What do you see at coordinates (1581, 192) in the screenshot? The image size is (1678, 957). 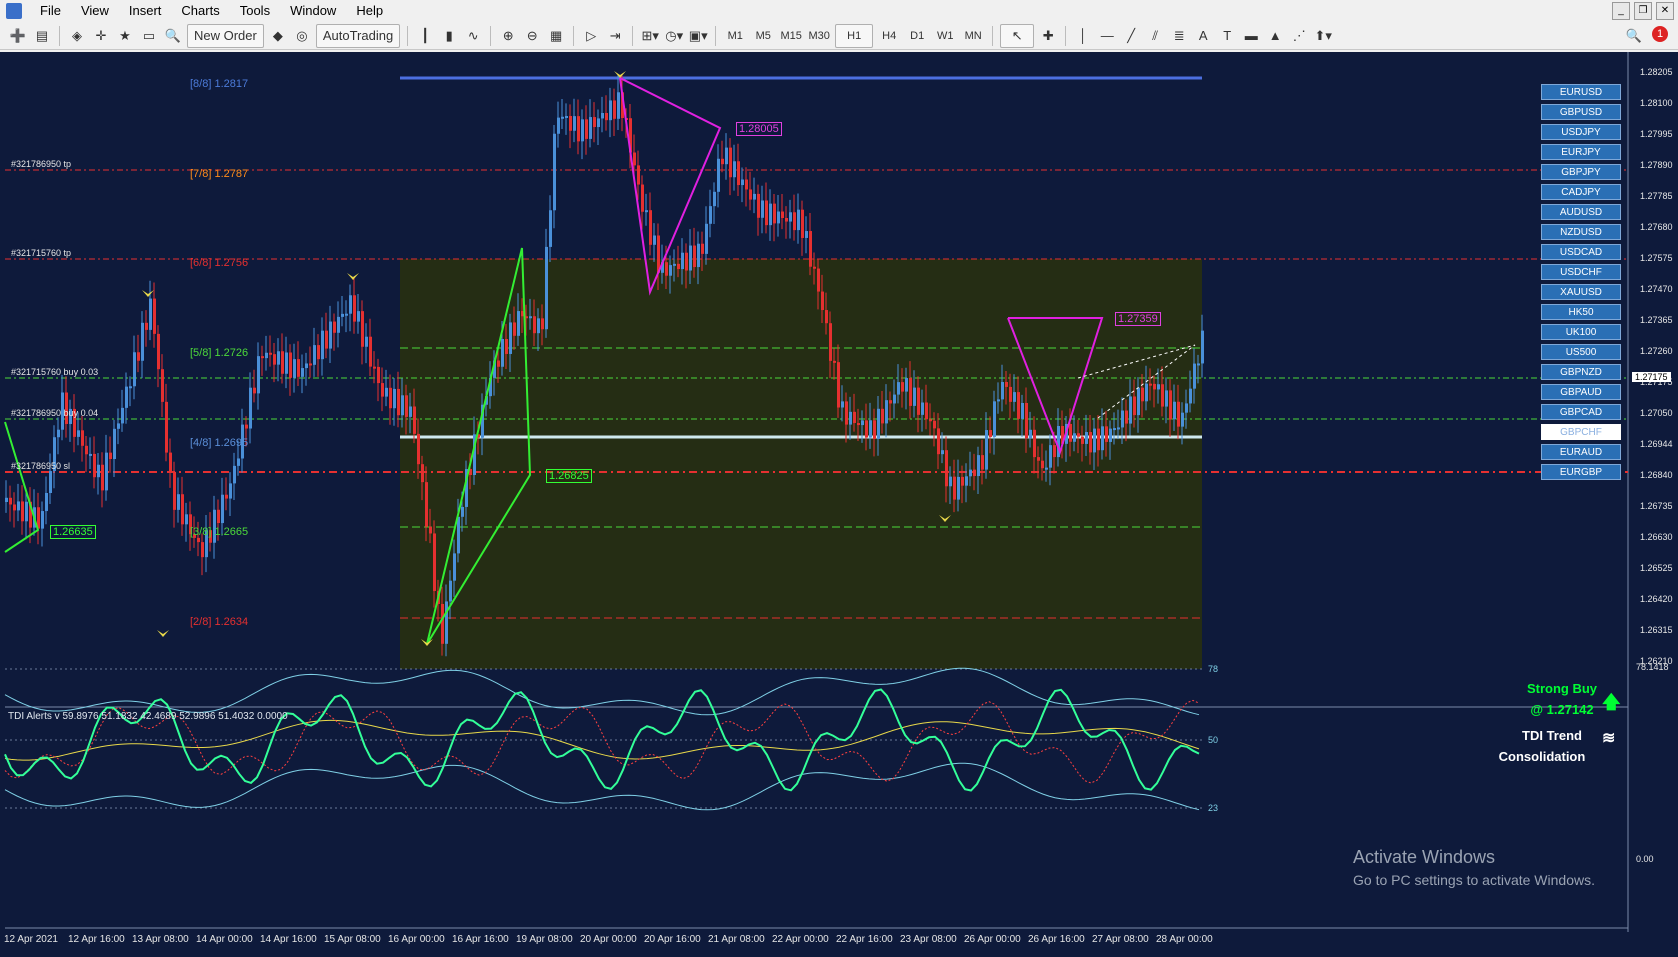 I see `symbol-button-cadjpy: CADJPY` at bounding box center [1581, 192].